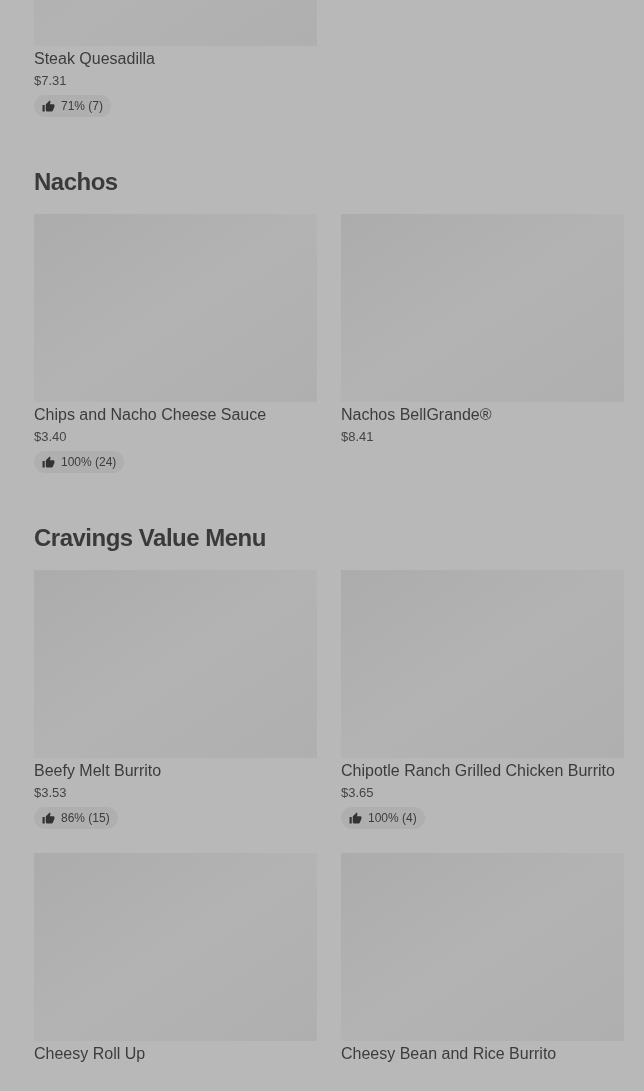 This screenshot has height=1091, width=644. I want to click on rating-text: 86% (15), so click(85, 818).